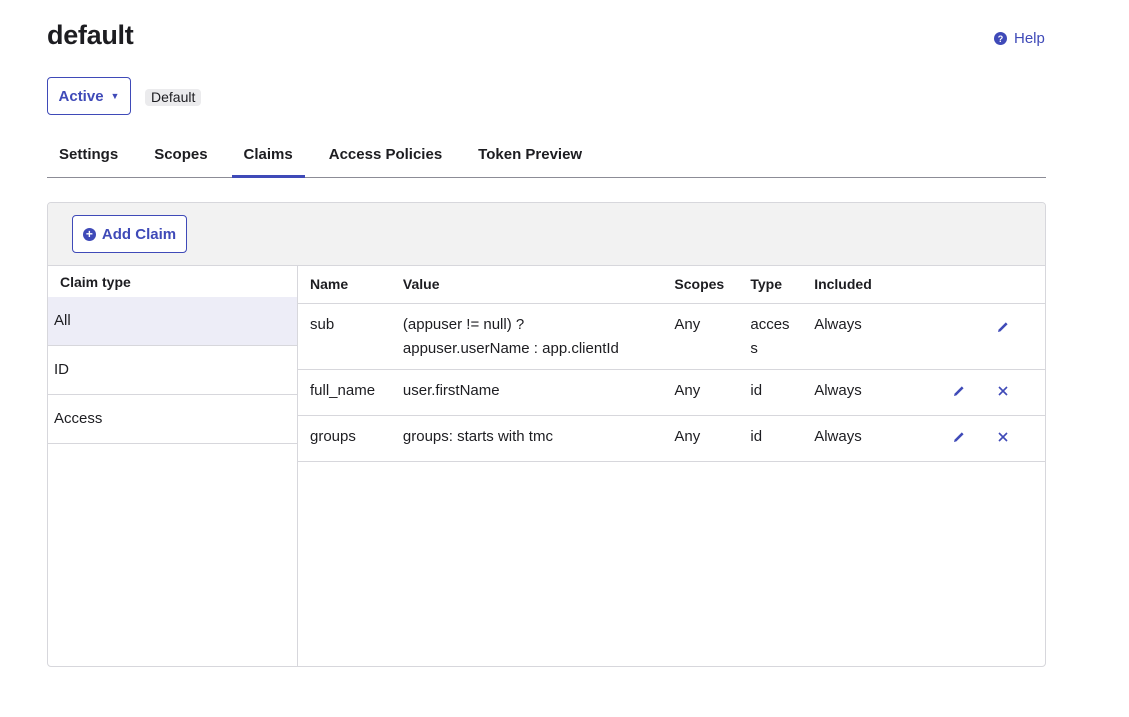 This screenshot has height=717, width=1129. Describe the element at coordinates (344, 336) in the screenshot. I see `claim-name: sub` at that location.